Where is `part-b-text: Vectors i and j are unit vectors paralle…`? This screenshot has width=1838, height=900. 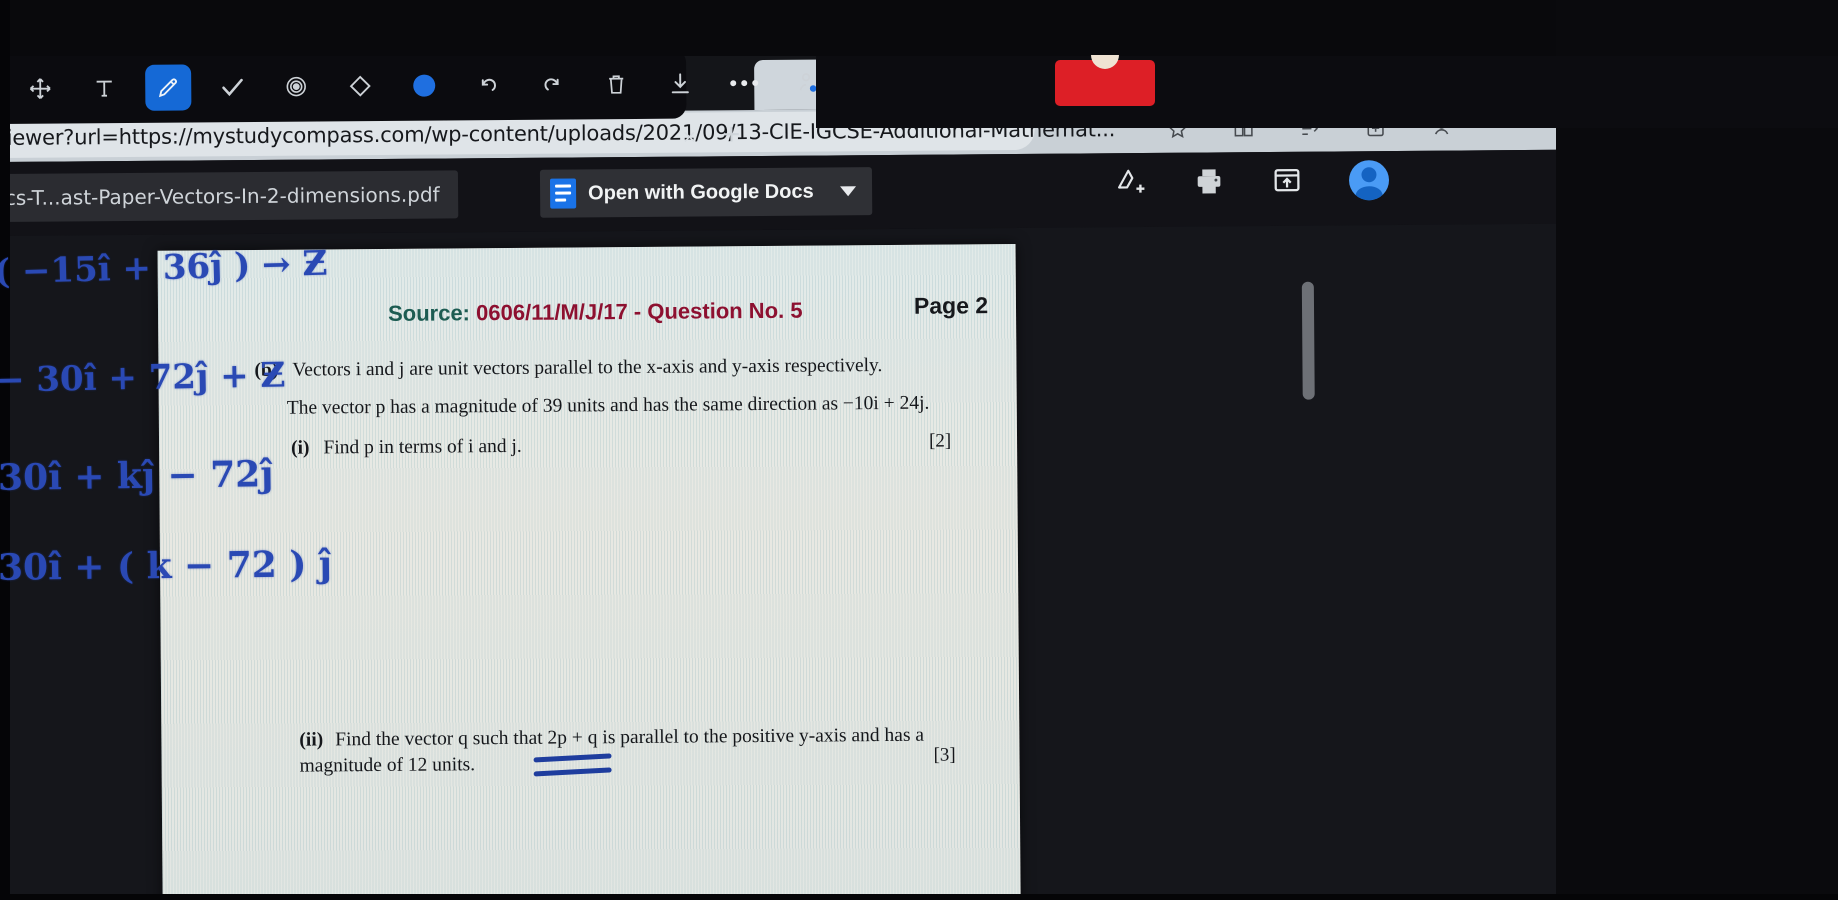
part-b-text: Vectors i and j are unit vectors paralle… is located at coordinates (587, 368).